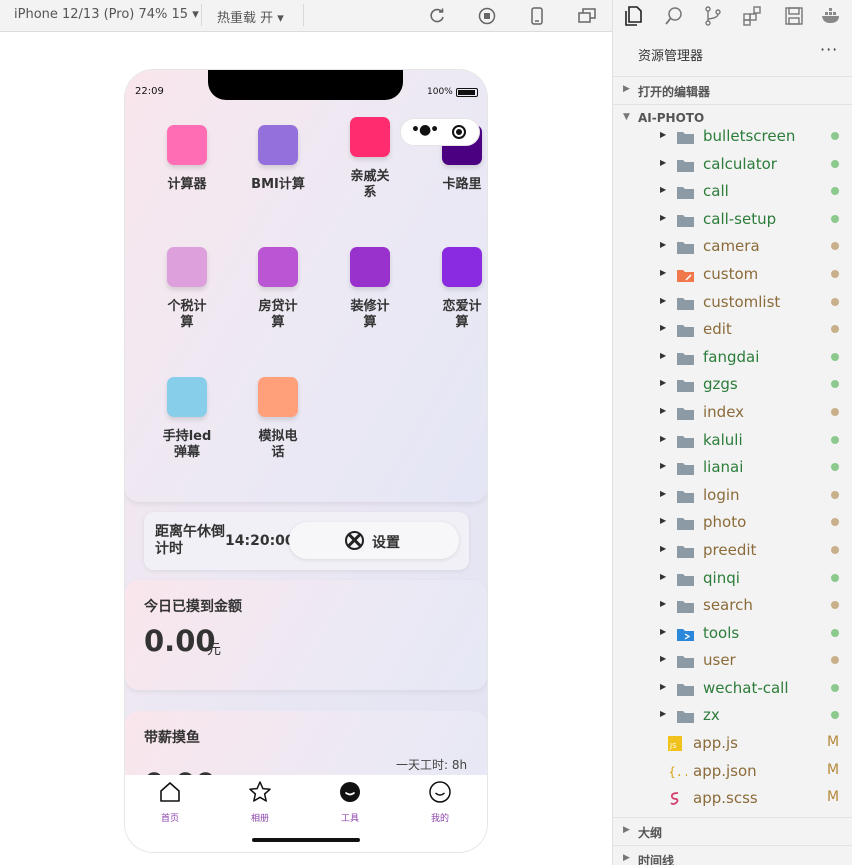 This screenshot has height=865, width=852. Describe the element at coordinates (673, 746) in the screenshot. I see `svg-text: JS` at that location.